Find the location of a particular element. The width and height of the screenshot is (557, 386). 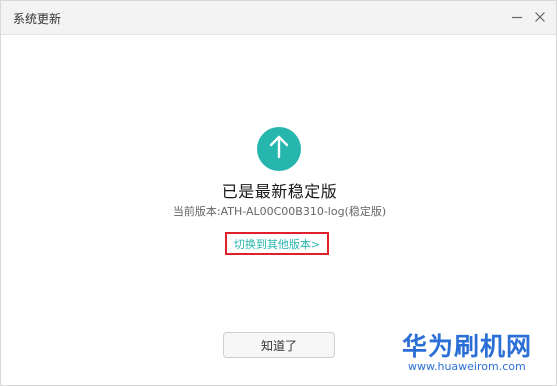

switch-version-link: 切换到其他版本> is located at coordinates (277, 244).